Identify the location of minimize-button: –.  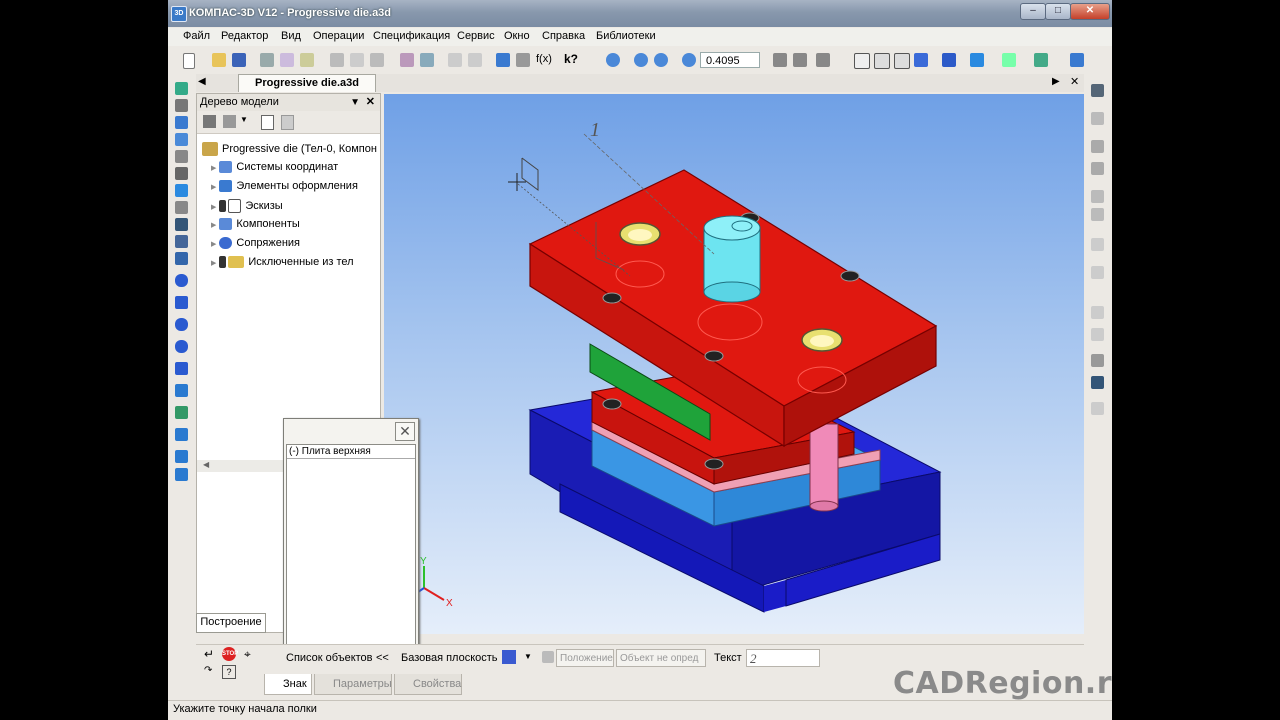
(1033, 11).